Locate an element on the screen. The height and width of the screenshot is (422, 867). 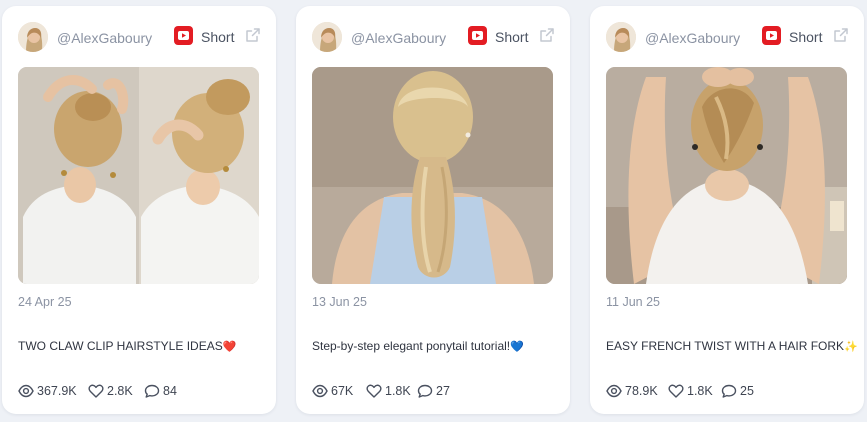
caption-emoji: ❤️ is located at coordinates (229, 346).